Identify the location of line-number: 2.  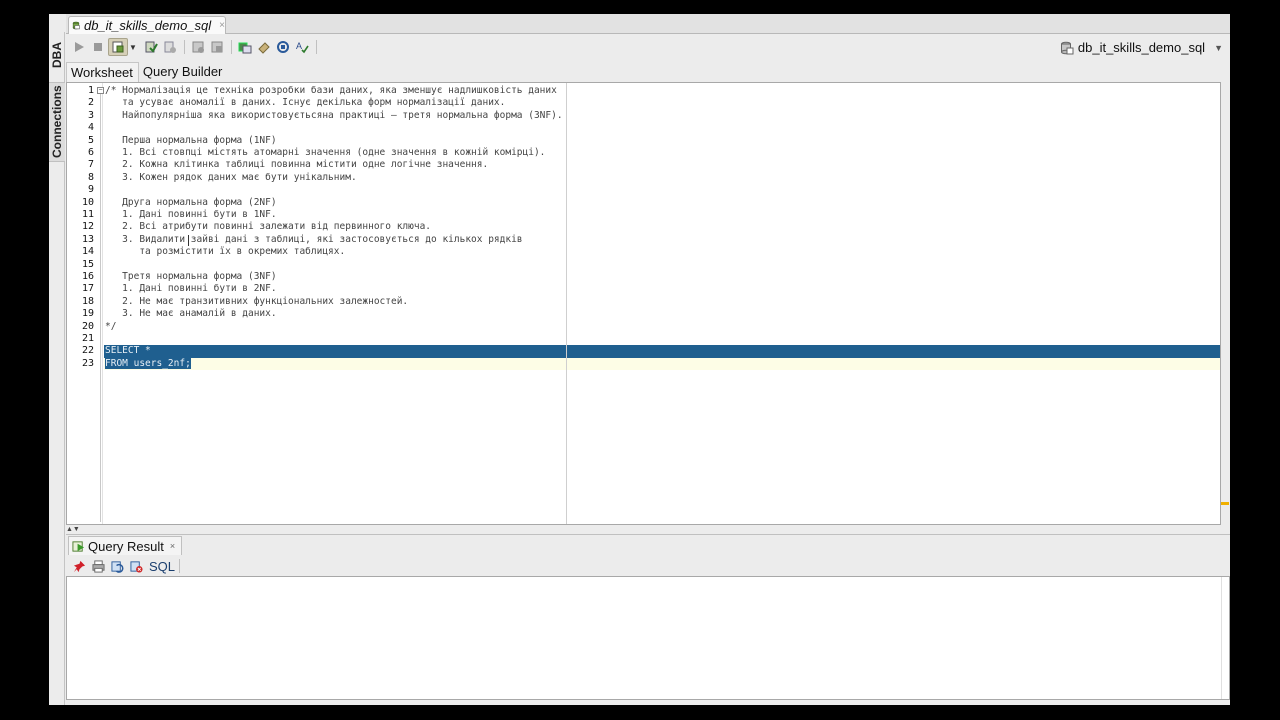
(90, 103).